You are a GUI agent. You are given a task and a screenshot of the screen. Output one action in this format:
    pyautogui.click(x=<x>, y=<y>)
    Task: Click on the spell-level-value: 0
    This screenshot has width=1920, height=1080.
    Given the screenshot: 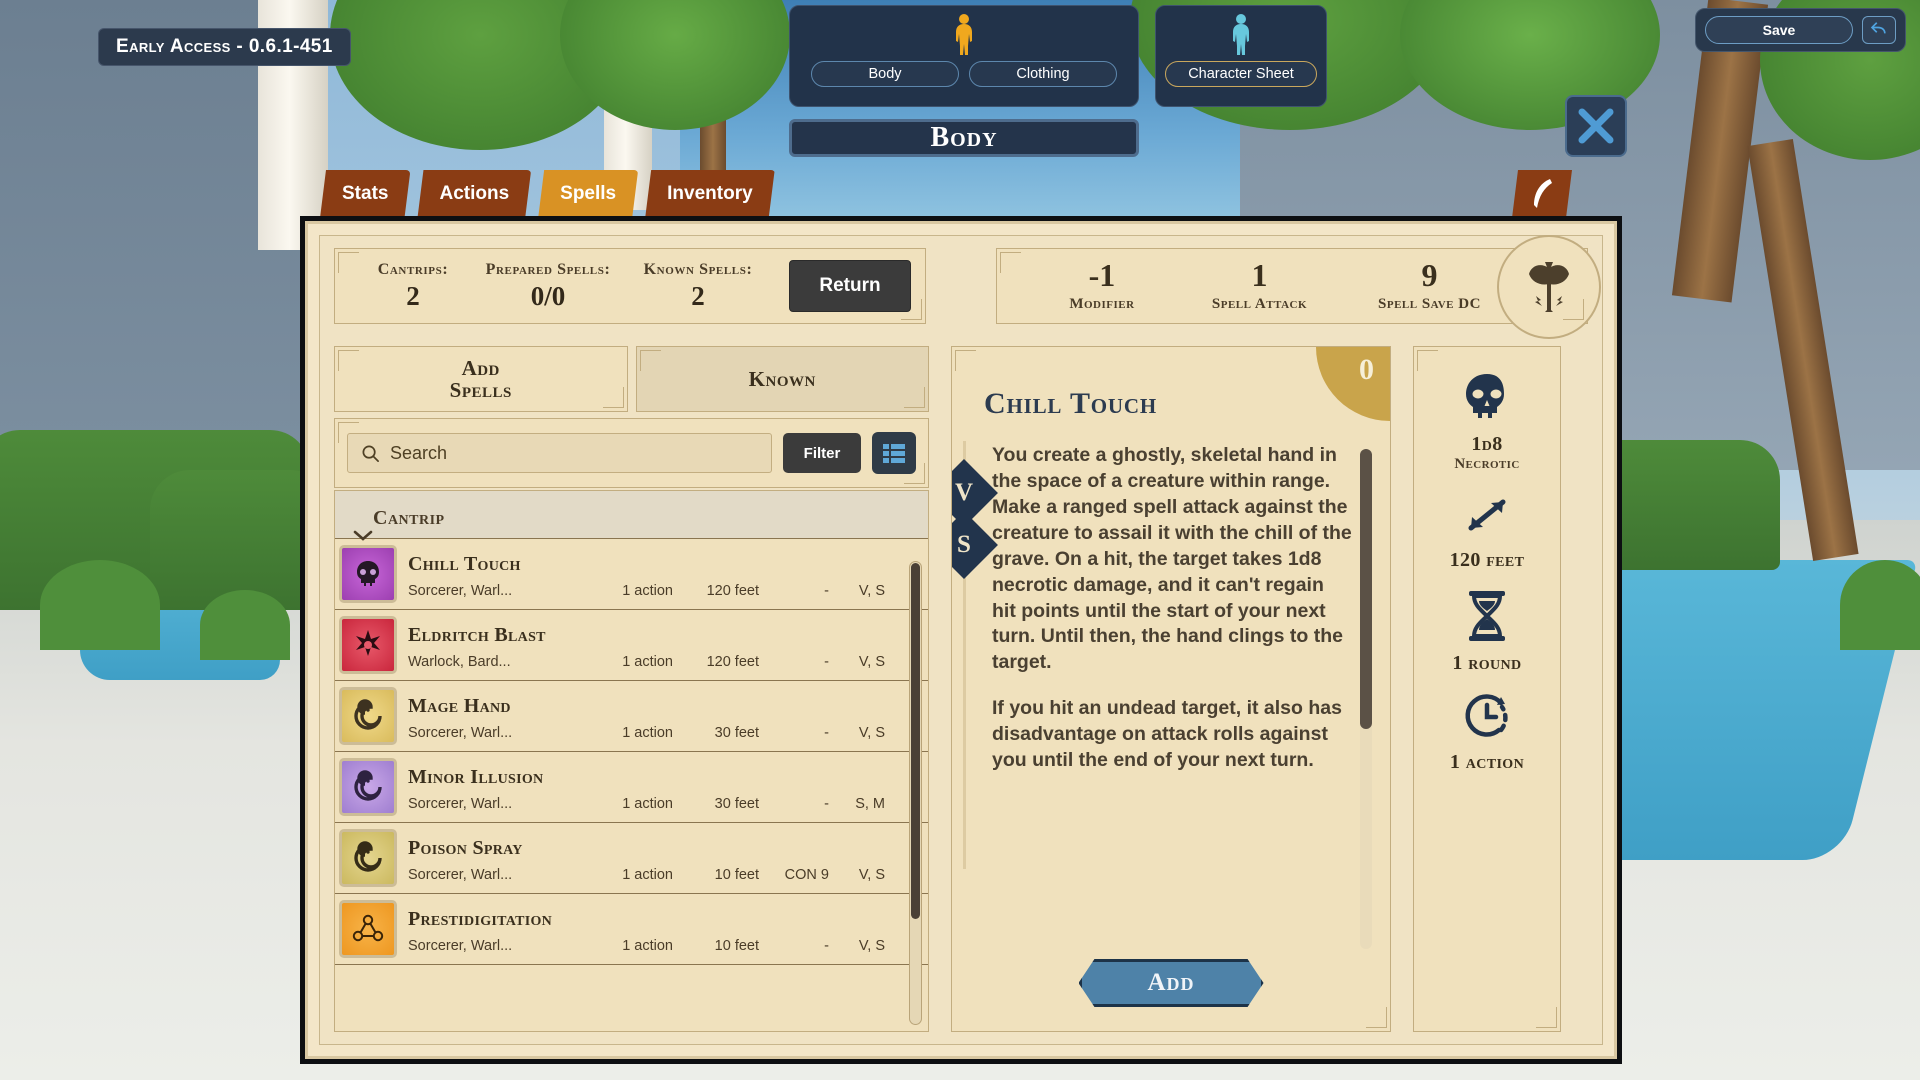 What is the action you would take?
    pyautogui.click(x=1366, y=369)
    